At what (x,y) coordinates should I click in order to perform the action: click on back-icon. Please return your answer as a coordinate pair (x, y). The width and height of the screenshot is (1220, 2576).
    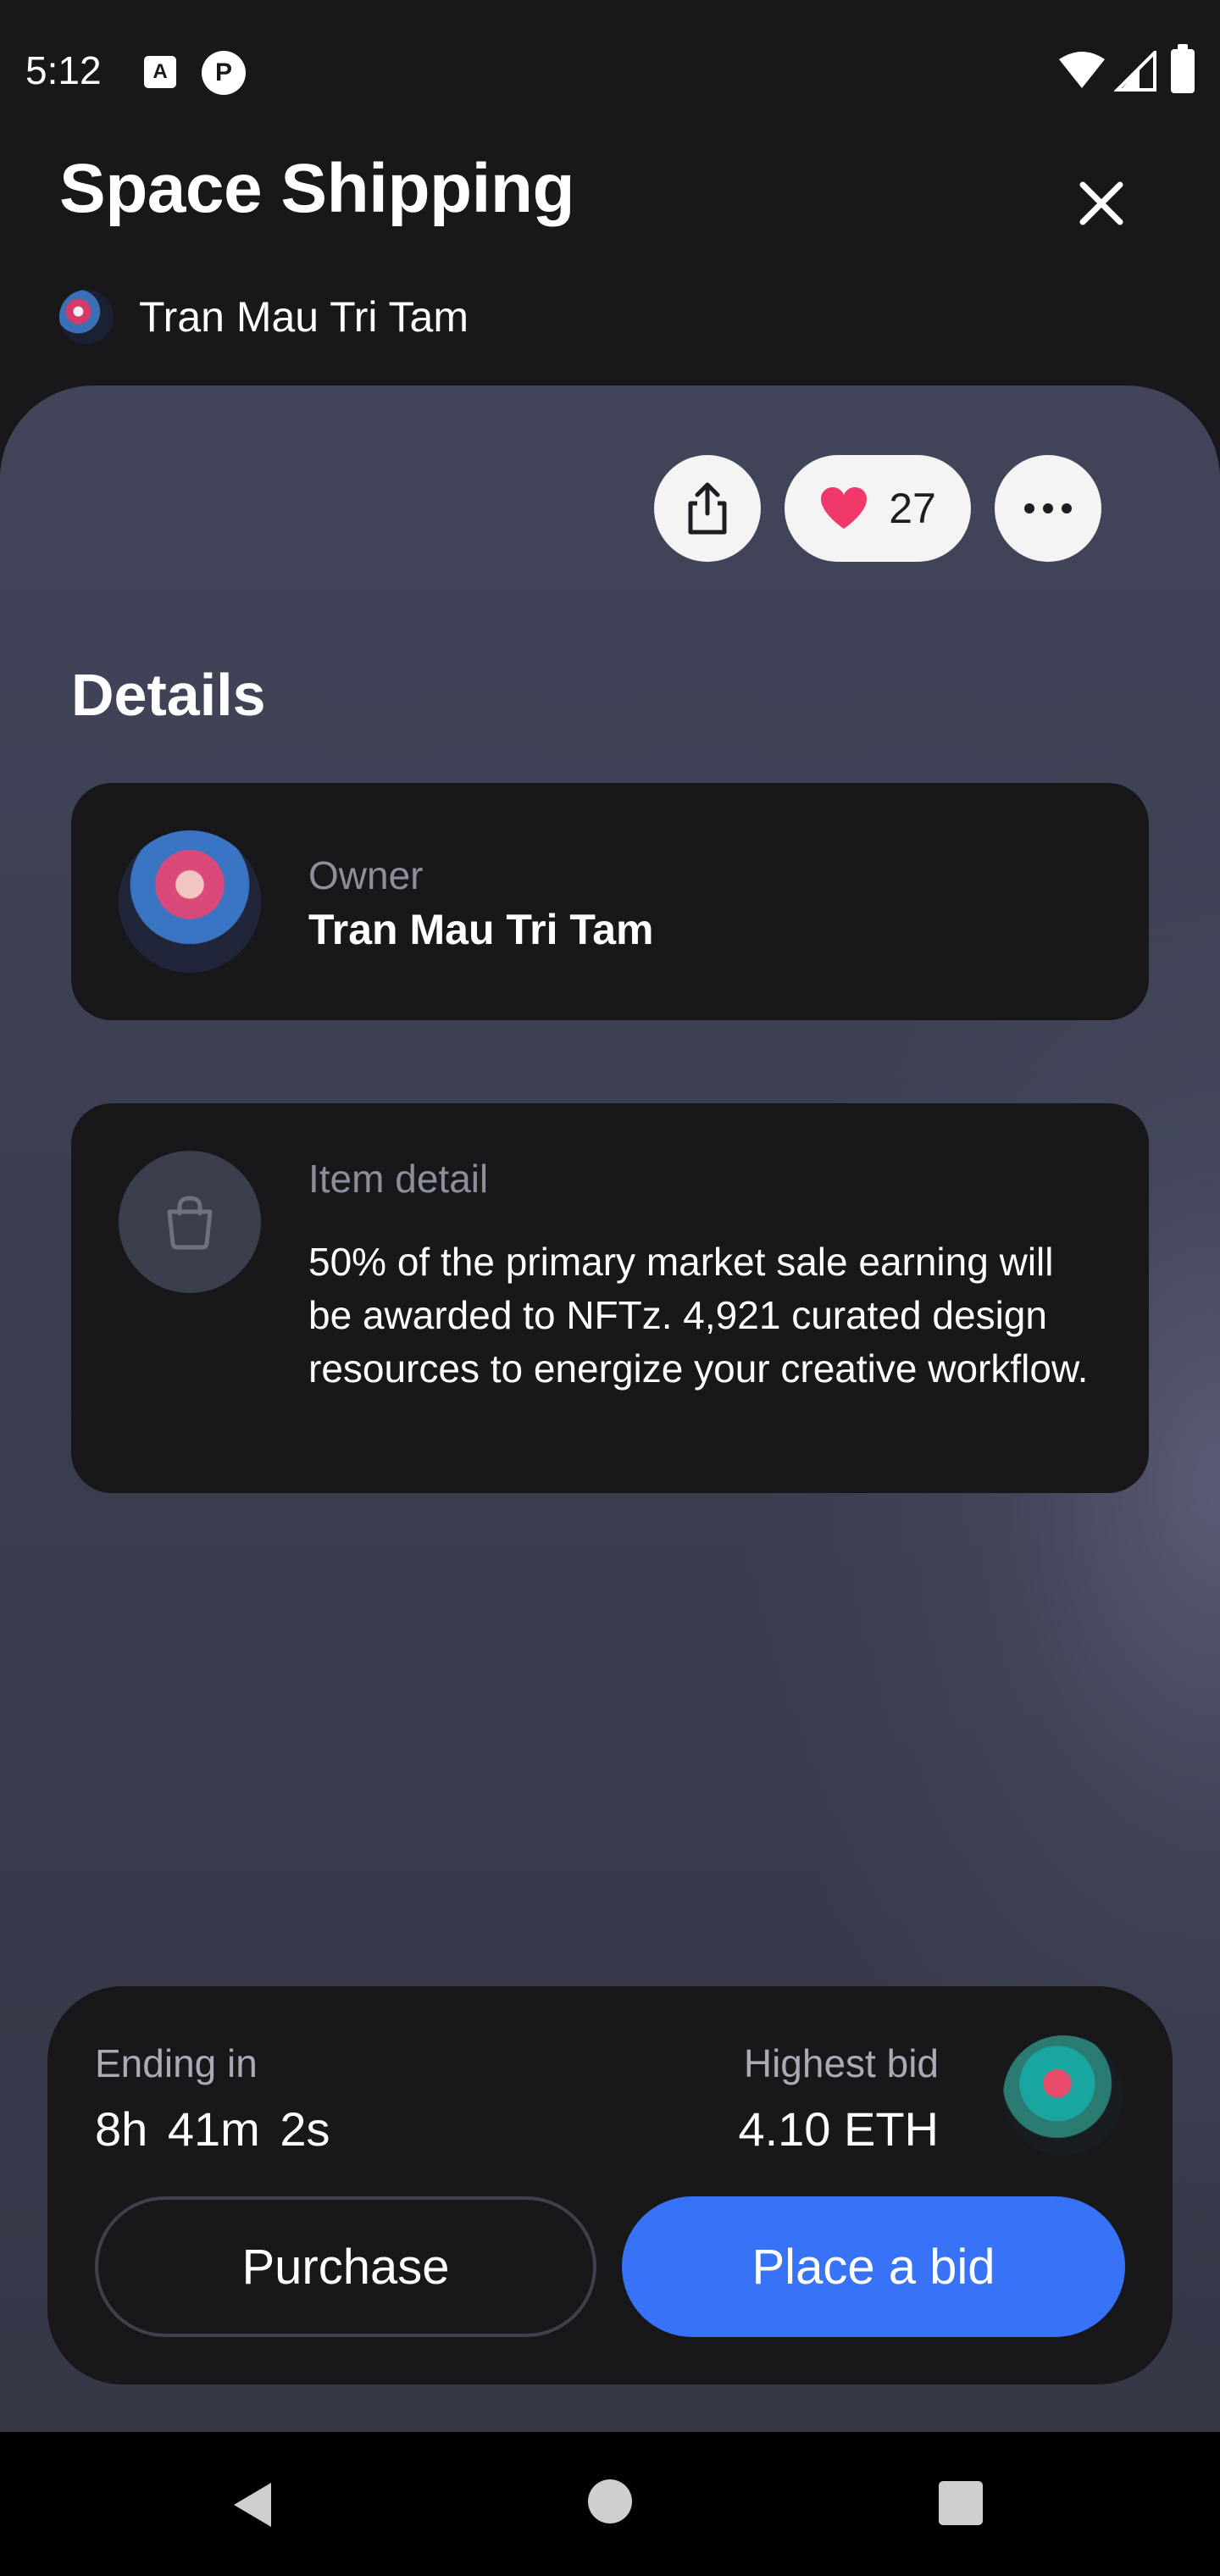
    Looking at the image, I should click on (254, 2504).